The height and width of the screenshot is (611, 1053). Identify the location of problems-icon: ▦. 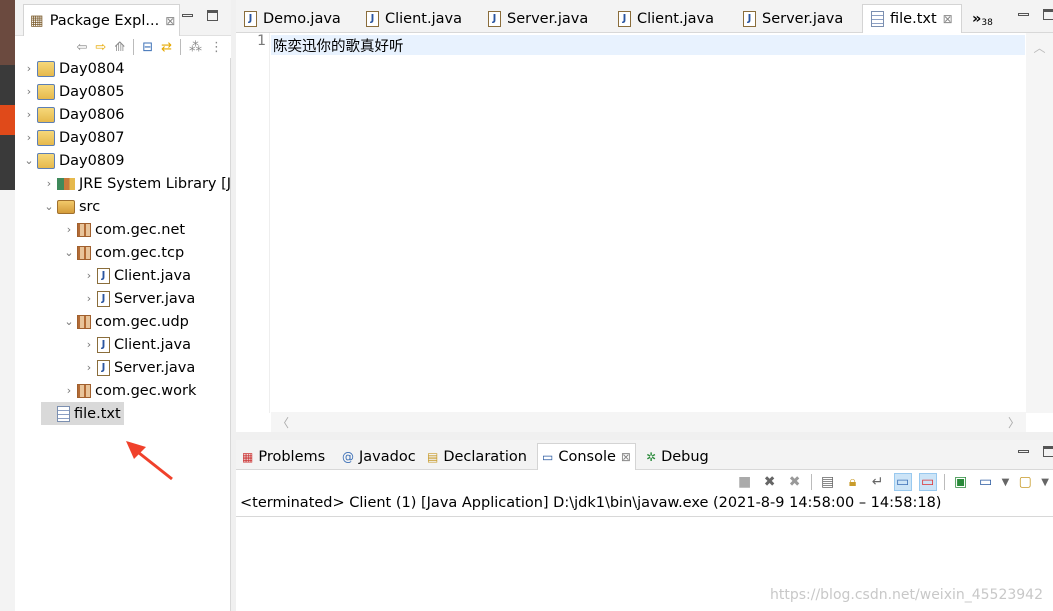
(248, 456).